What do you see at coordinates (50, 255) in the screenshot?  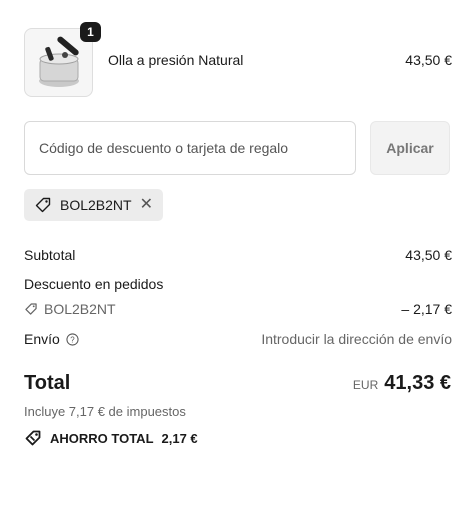 I see `subtotal-label: Subtotal` at bounding box center [50, 255].